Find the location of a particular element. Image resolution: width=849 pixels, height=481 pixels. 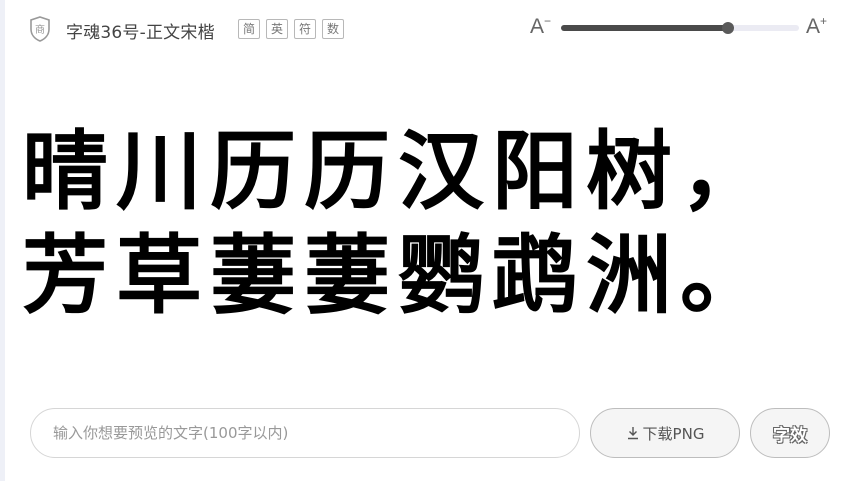

download-png-button: 下载PNG is located at coordinates (665, 433).